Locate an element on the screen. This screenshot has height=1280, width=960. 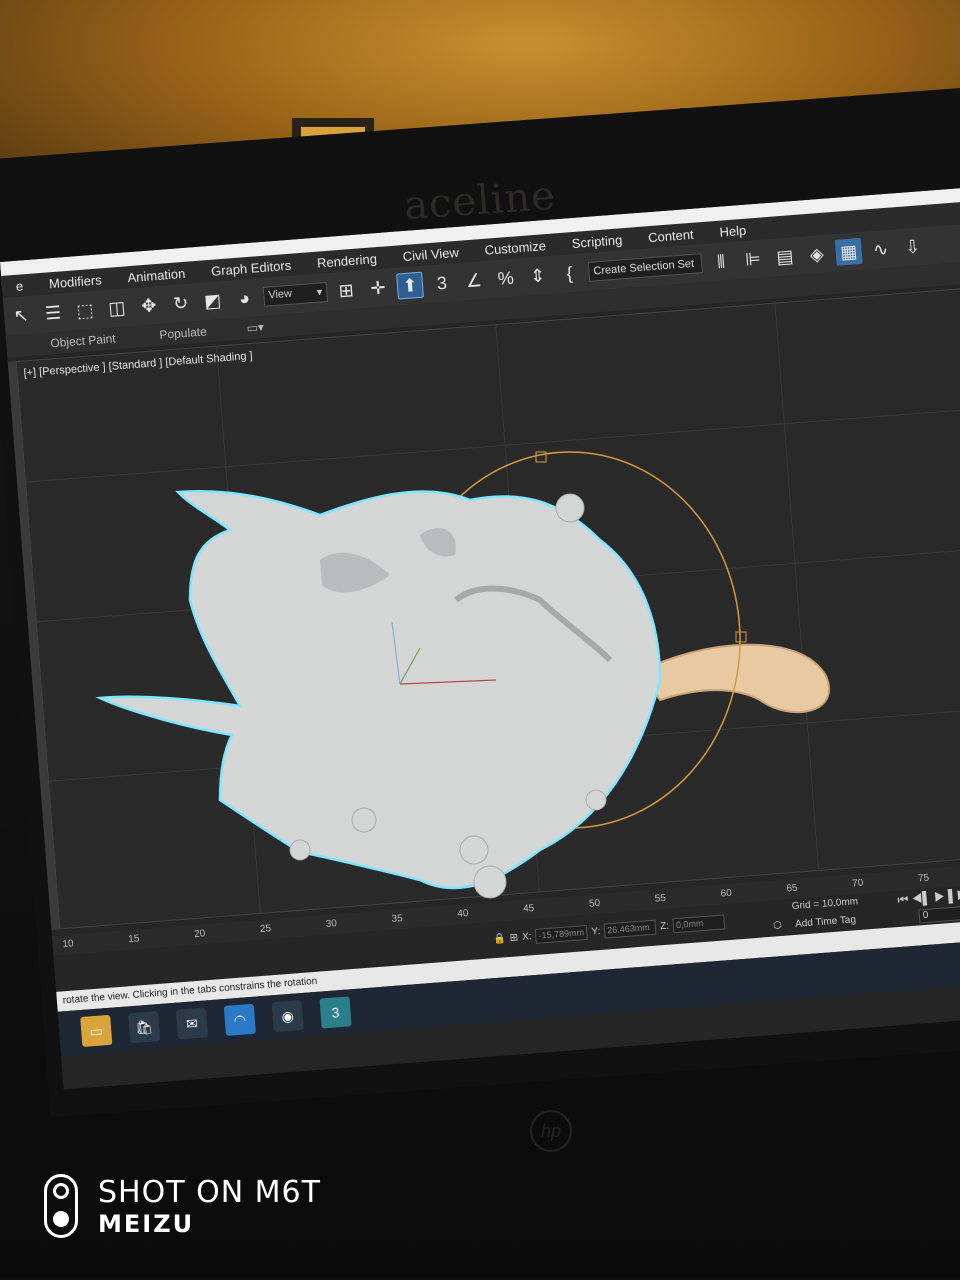
selection-lock-icon: 🔒 is located at coordinates (499, 939).